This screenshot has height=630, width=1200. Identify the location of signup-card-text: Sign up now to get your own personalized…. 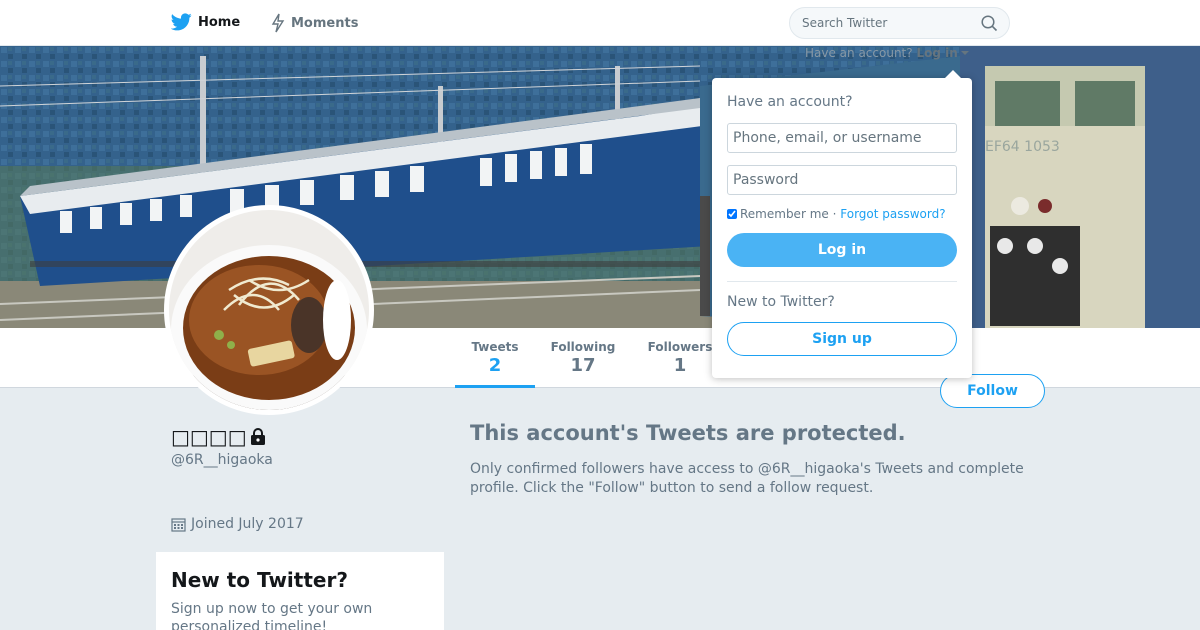
(272, 615).